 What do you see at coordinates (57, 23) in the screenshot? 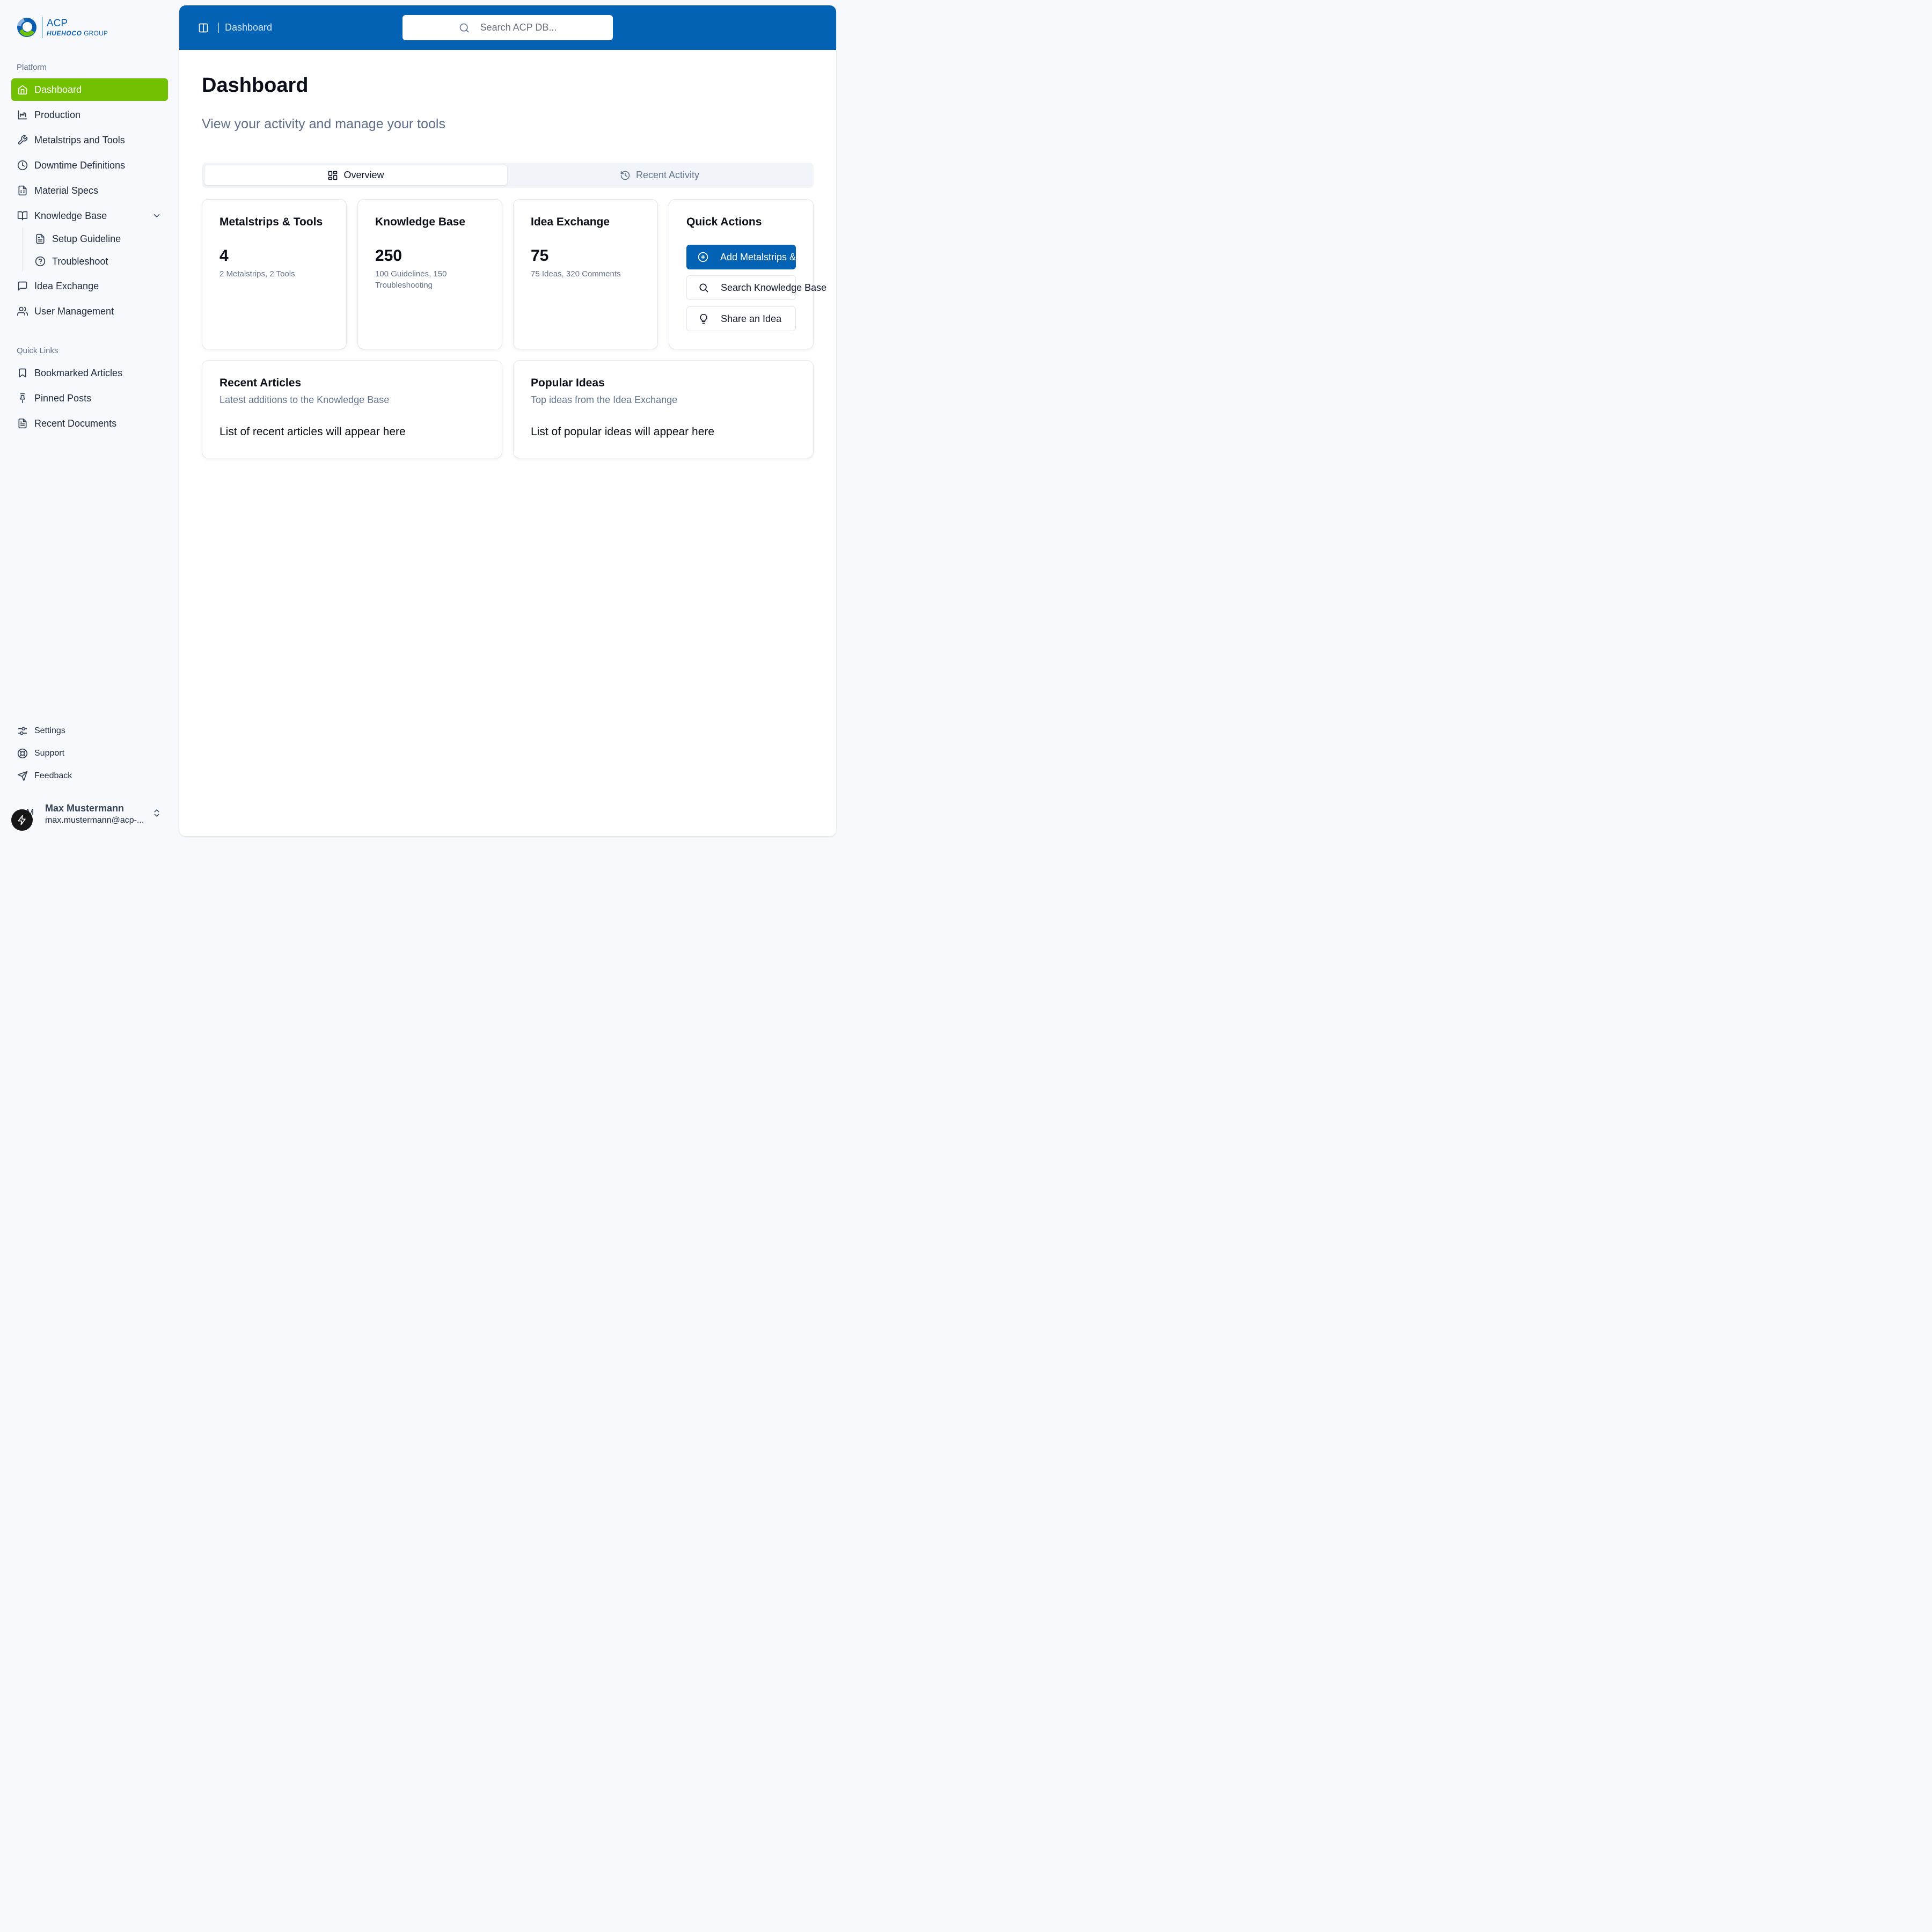
I see `logo-brand-name: ACP` at bounding box center [57, 23].